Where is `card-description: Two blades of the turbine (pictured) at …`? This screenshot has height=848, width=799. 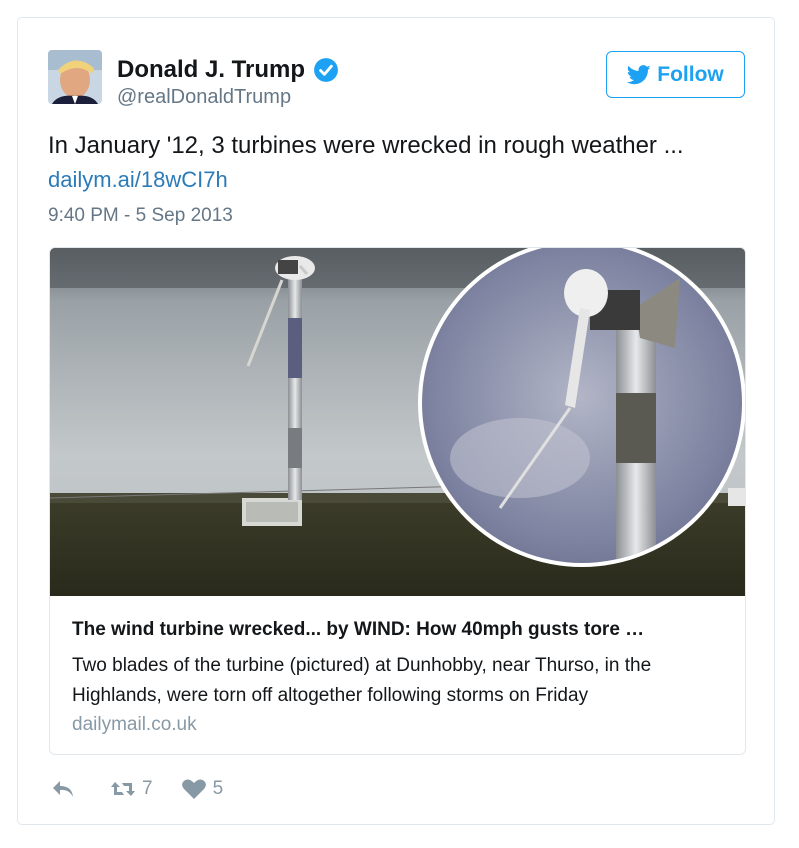
card-description: Two blades of the turbine (pictured) at … is located at coordinates (362, 680).